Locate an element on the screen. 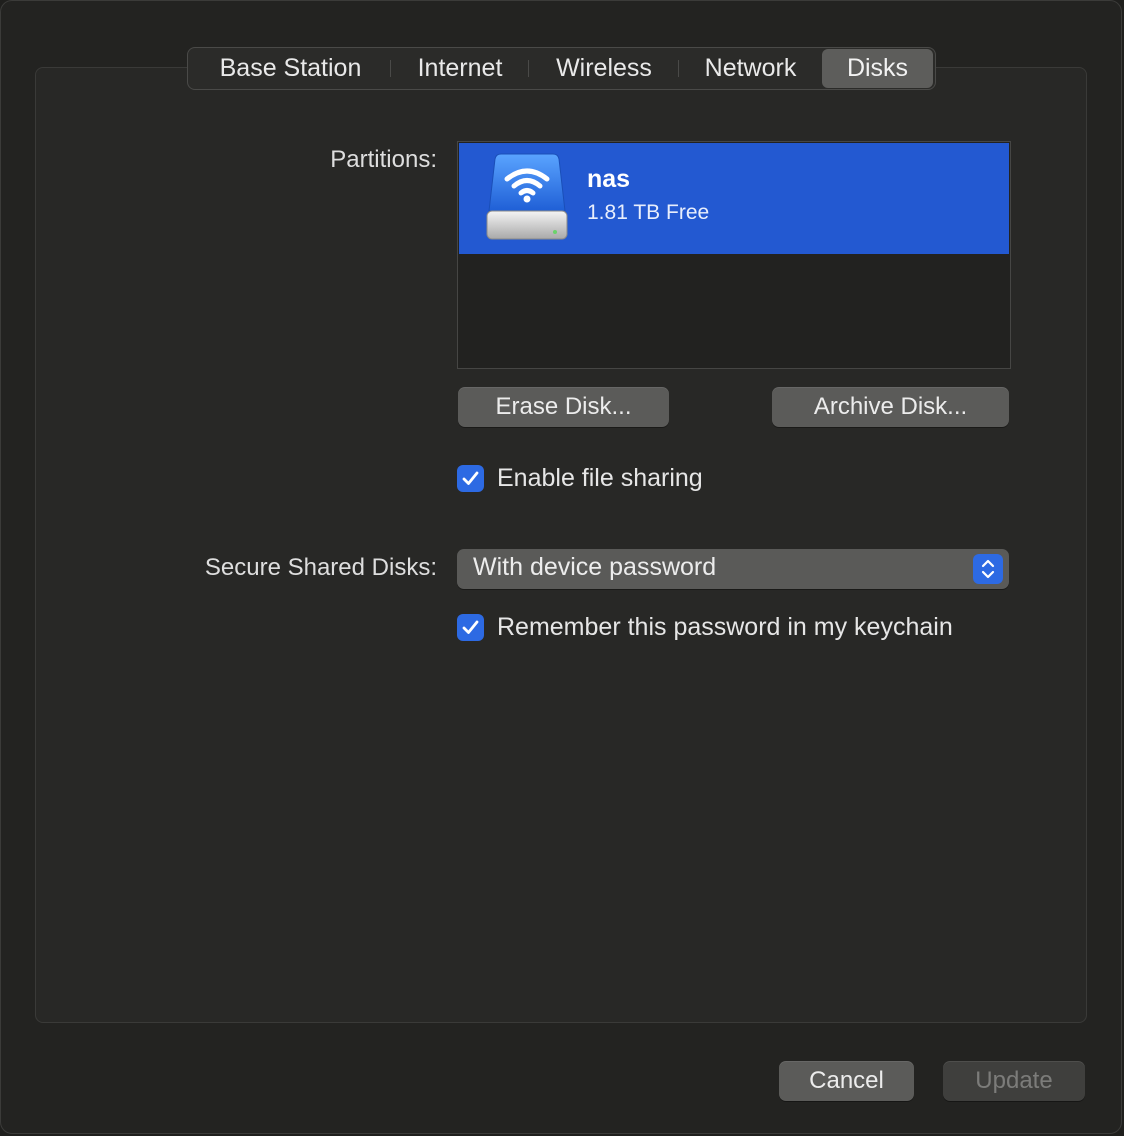 This screenshot has height=1136, width=1124. secure-shared-disks-label: Secure Shared Disks: is located at coordinates (320, 567).